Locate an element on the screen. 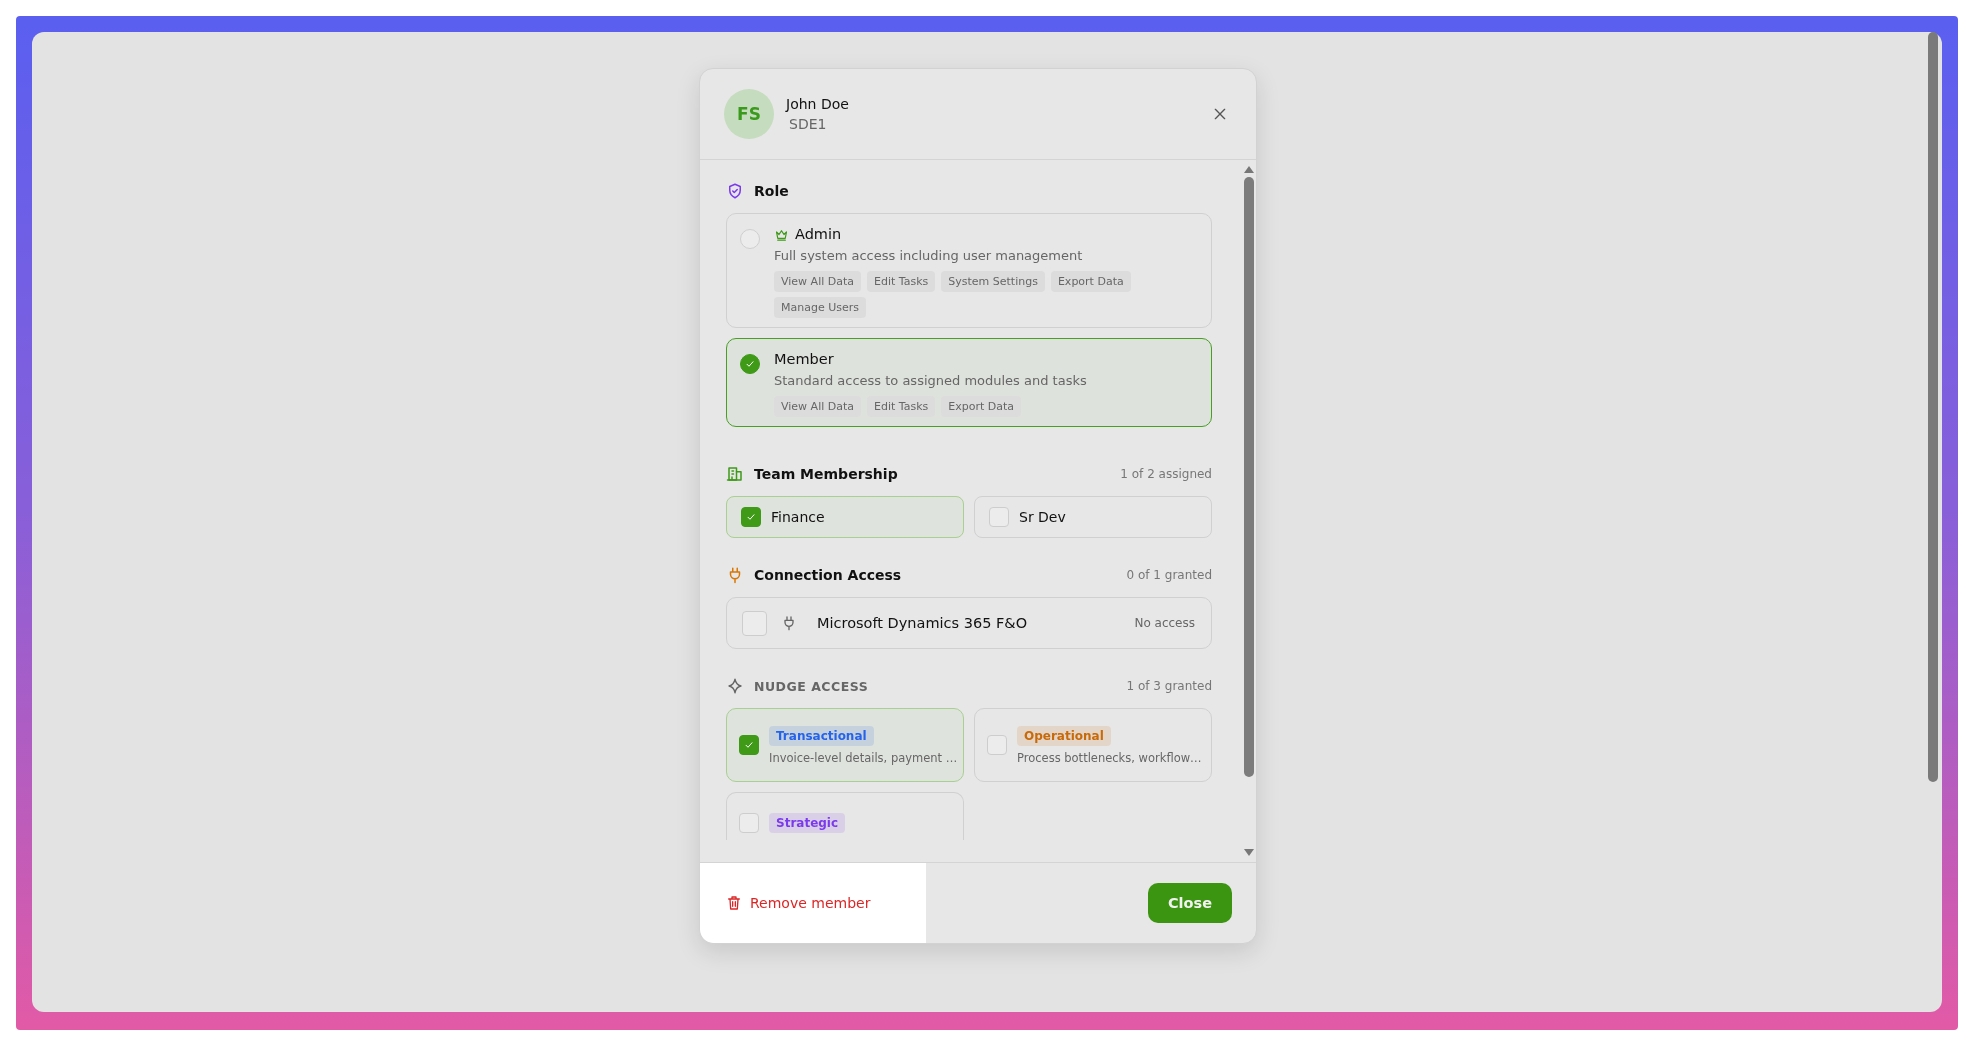  count-label: 1 of 3 granted is located at coordinates (1169, 686).